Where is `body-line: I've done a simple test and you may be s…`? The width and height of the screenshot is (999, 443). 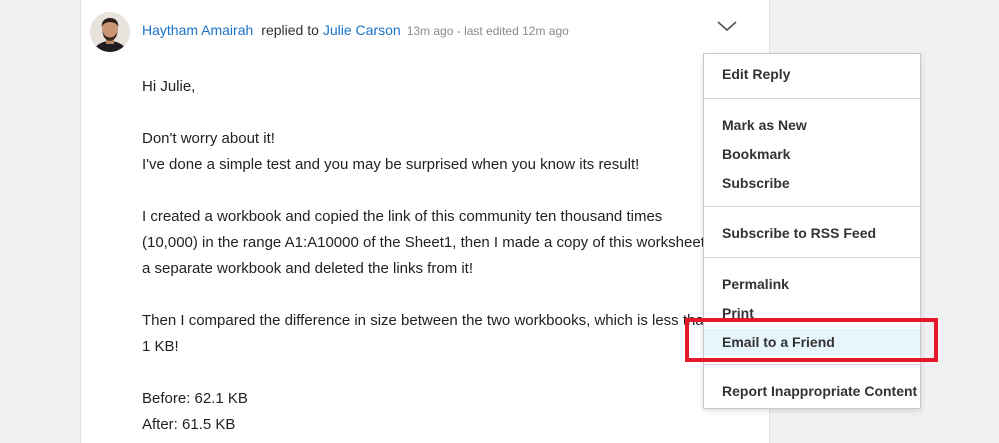 body-line: I've done a simple test and you may be s… is located at coordinates (391, 164).